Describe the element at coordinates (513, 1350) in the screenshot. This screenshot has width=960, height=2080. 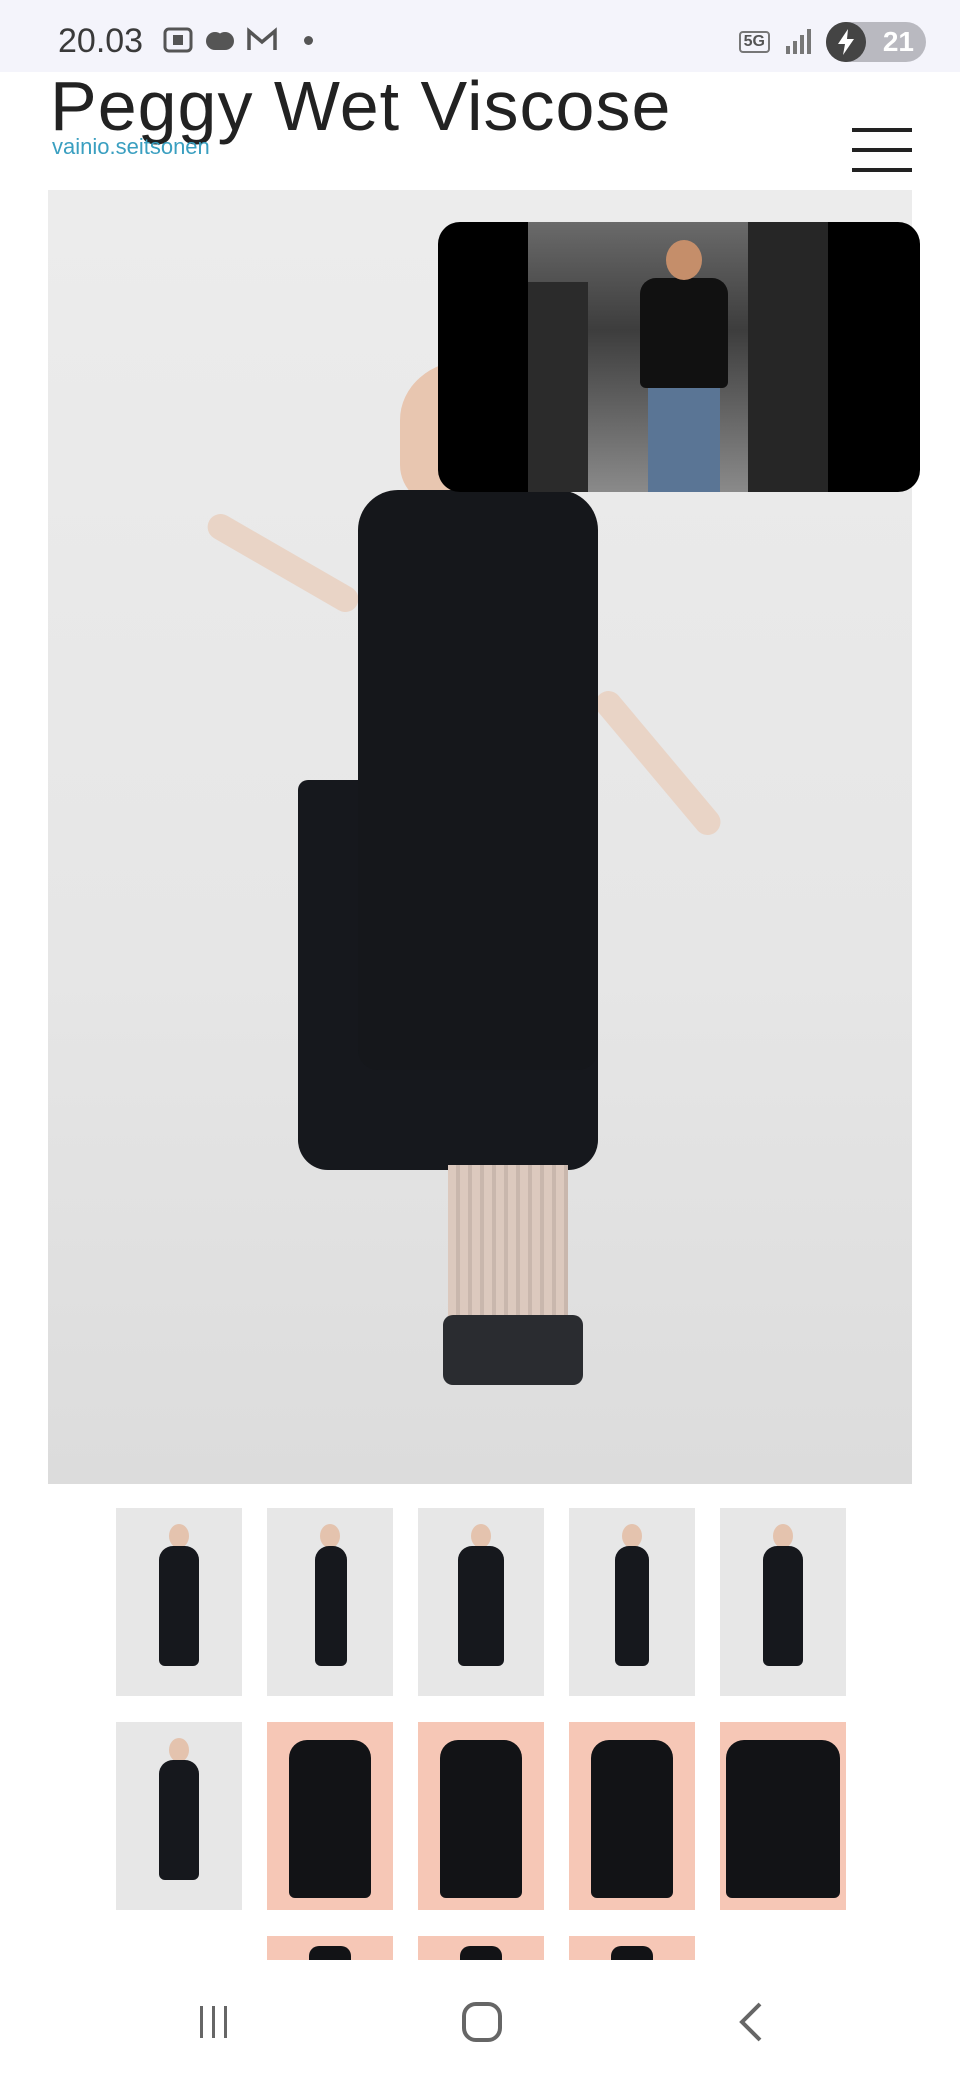
I see `model-shoes` at that location.